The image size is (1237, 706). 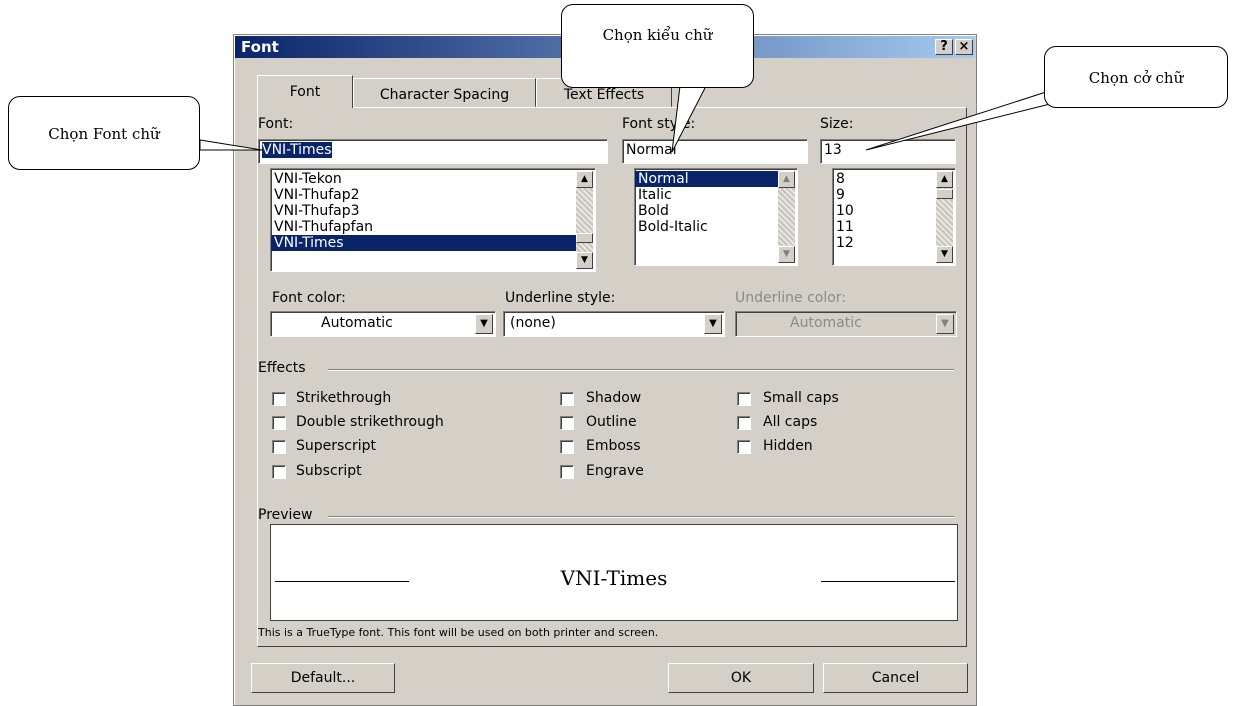 I want to click on size-callout-pointer, so click(x=958, y=121).